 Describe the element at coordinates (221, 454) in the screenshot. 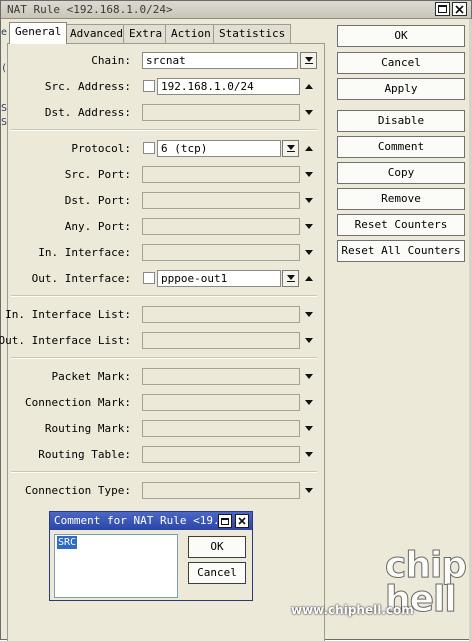

I see `routing-table-field` at that location.